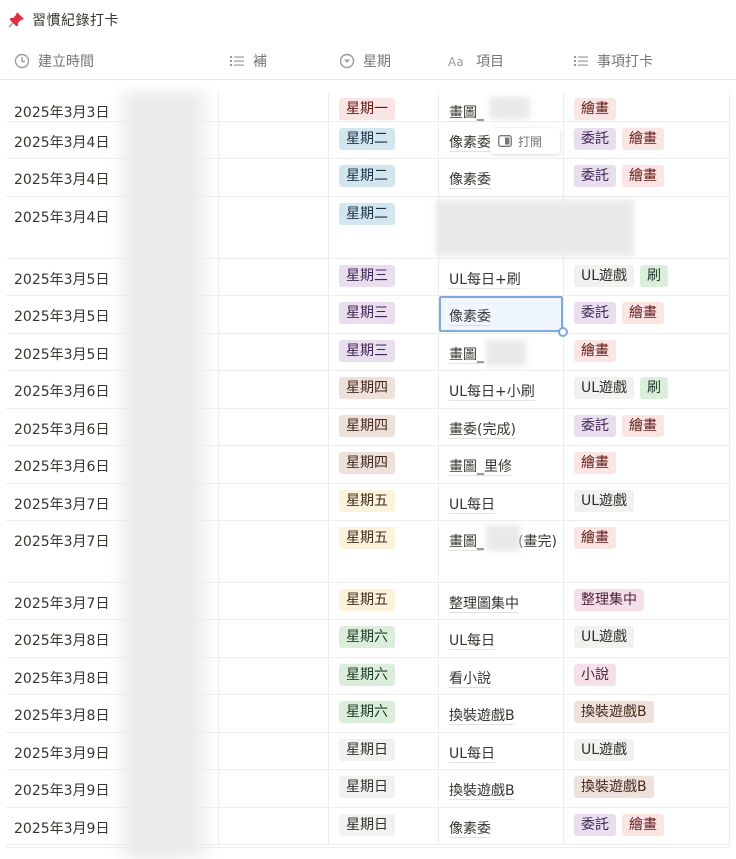 The height and width of the screenshot is (859, 736). Describe the element at coordinates (563, 332) in the screenshot. I see `cell-fill-handle` at that location.